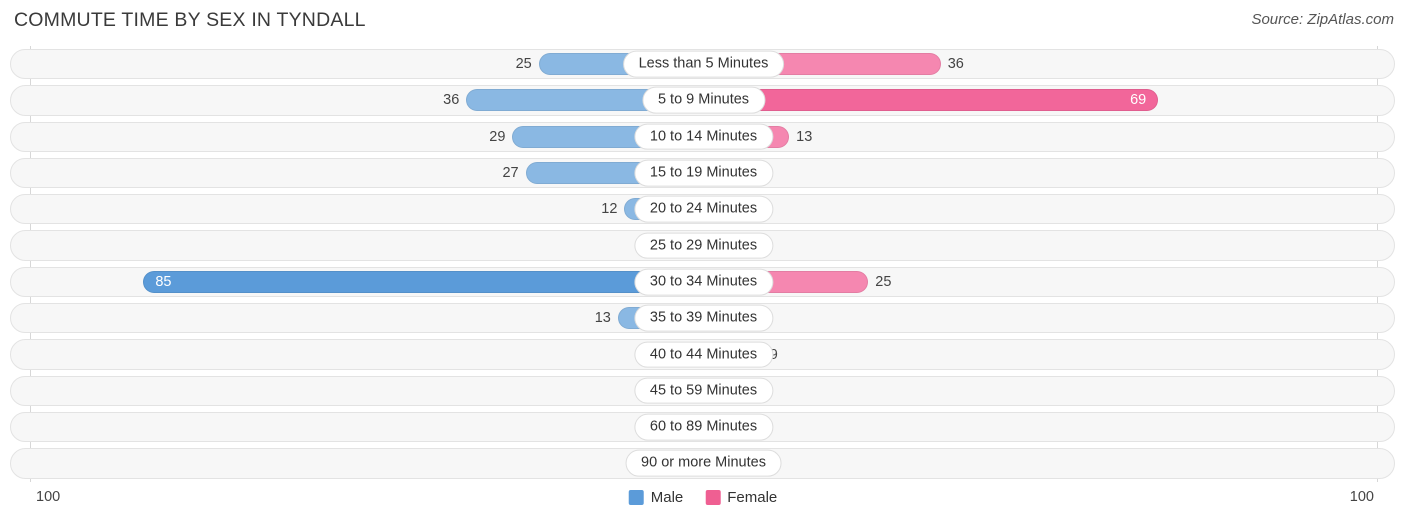  I want to click on category-label: 30 to 34 Minutes, so click(703, 282).